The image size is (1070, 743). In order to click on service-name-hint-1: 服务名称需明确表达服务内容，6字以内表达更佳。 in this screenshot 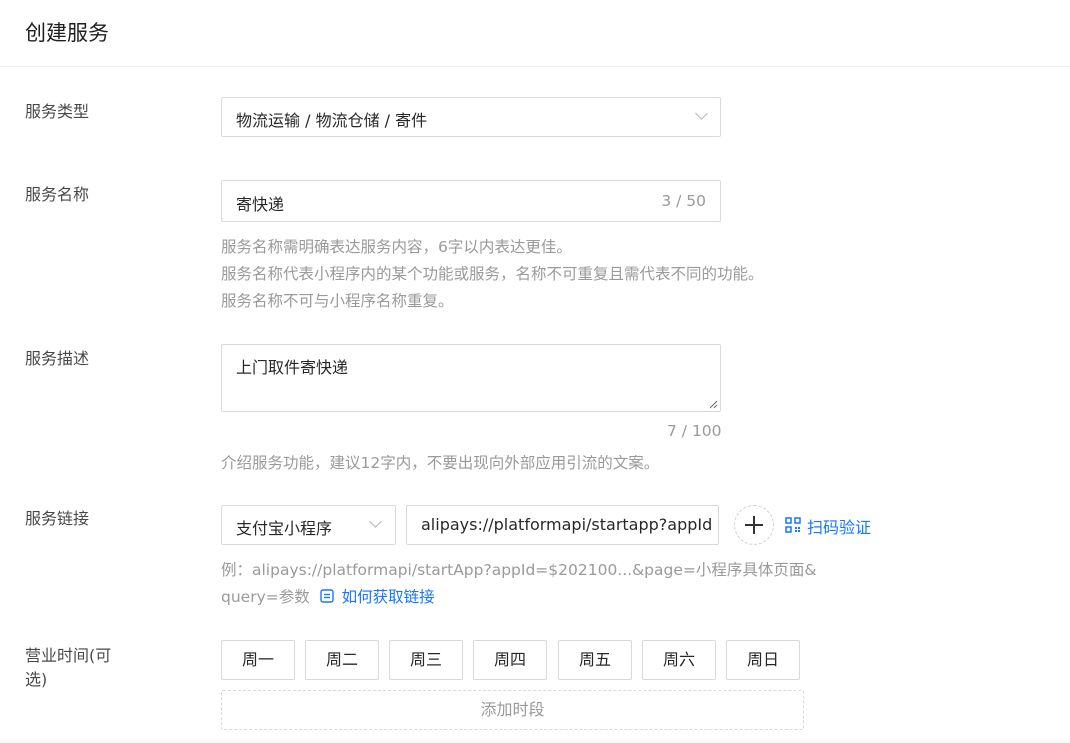, I will do `click(396, 247)`.